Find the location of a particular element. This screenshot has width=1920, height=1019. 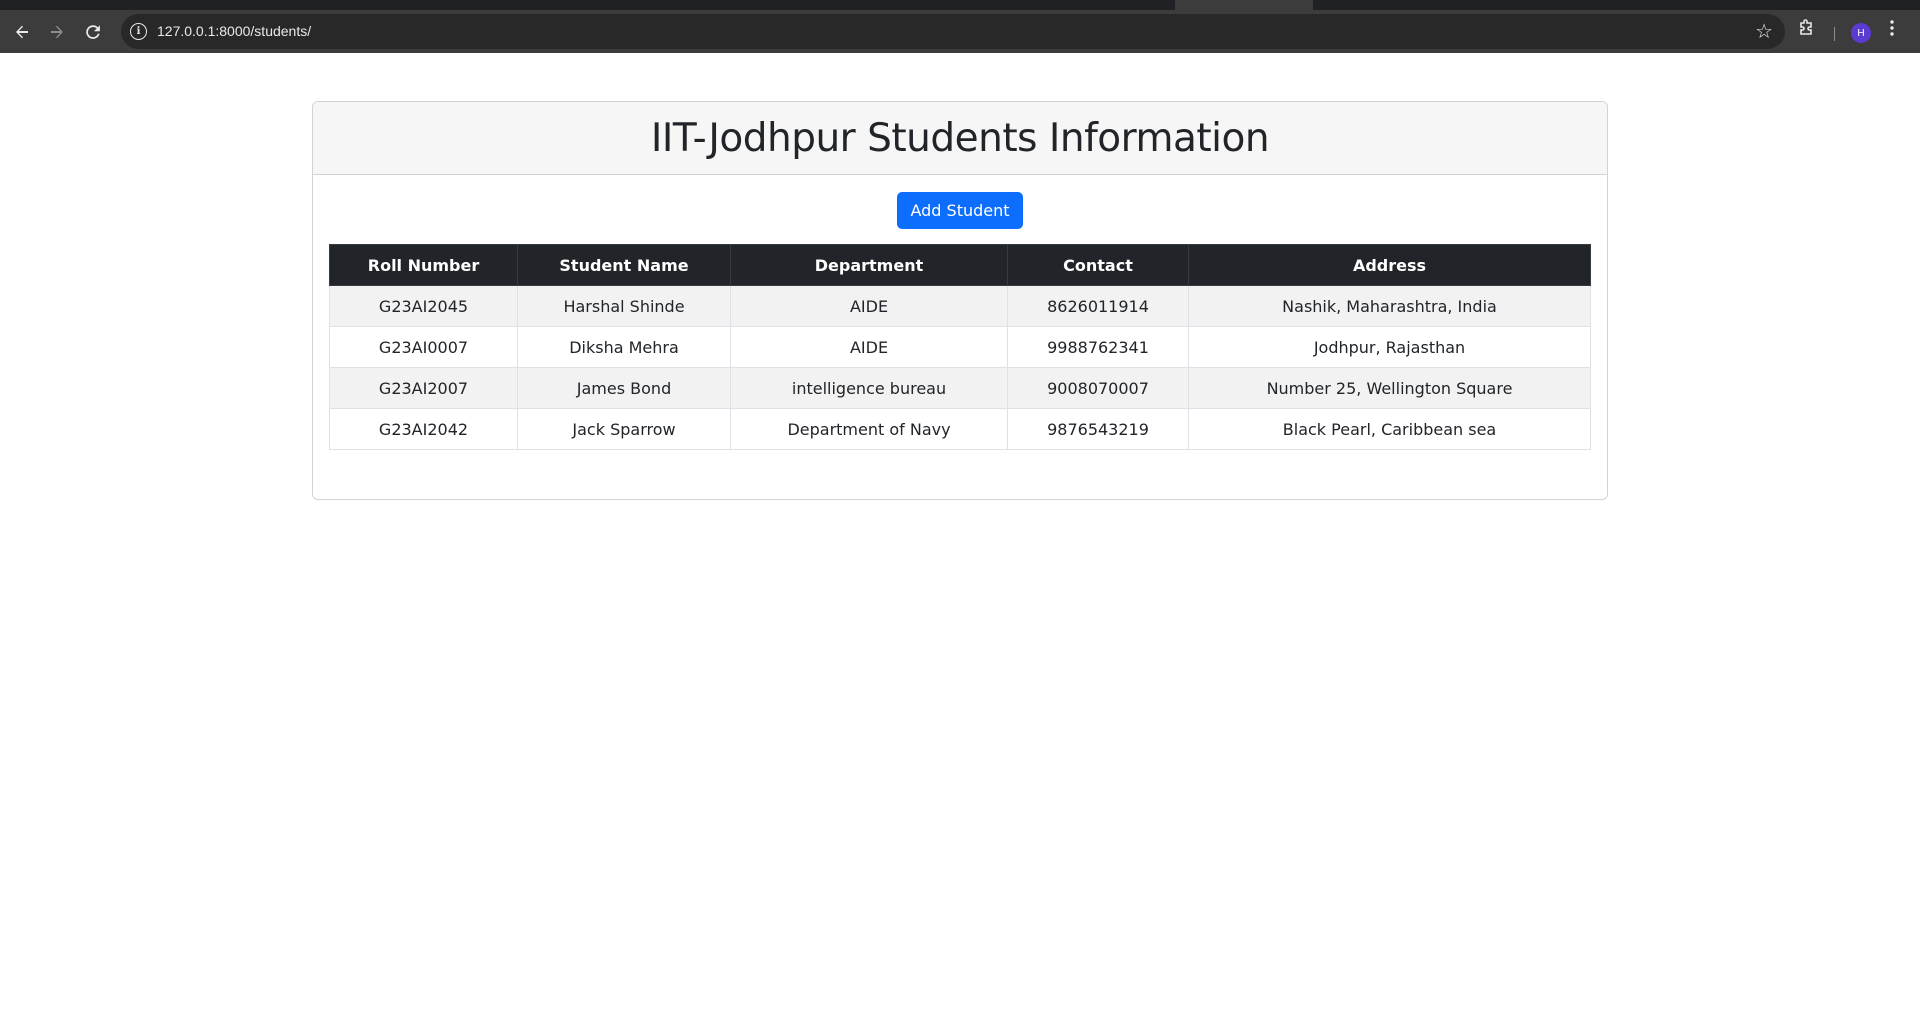

reload-button is located at coordinates (93, 32).